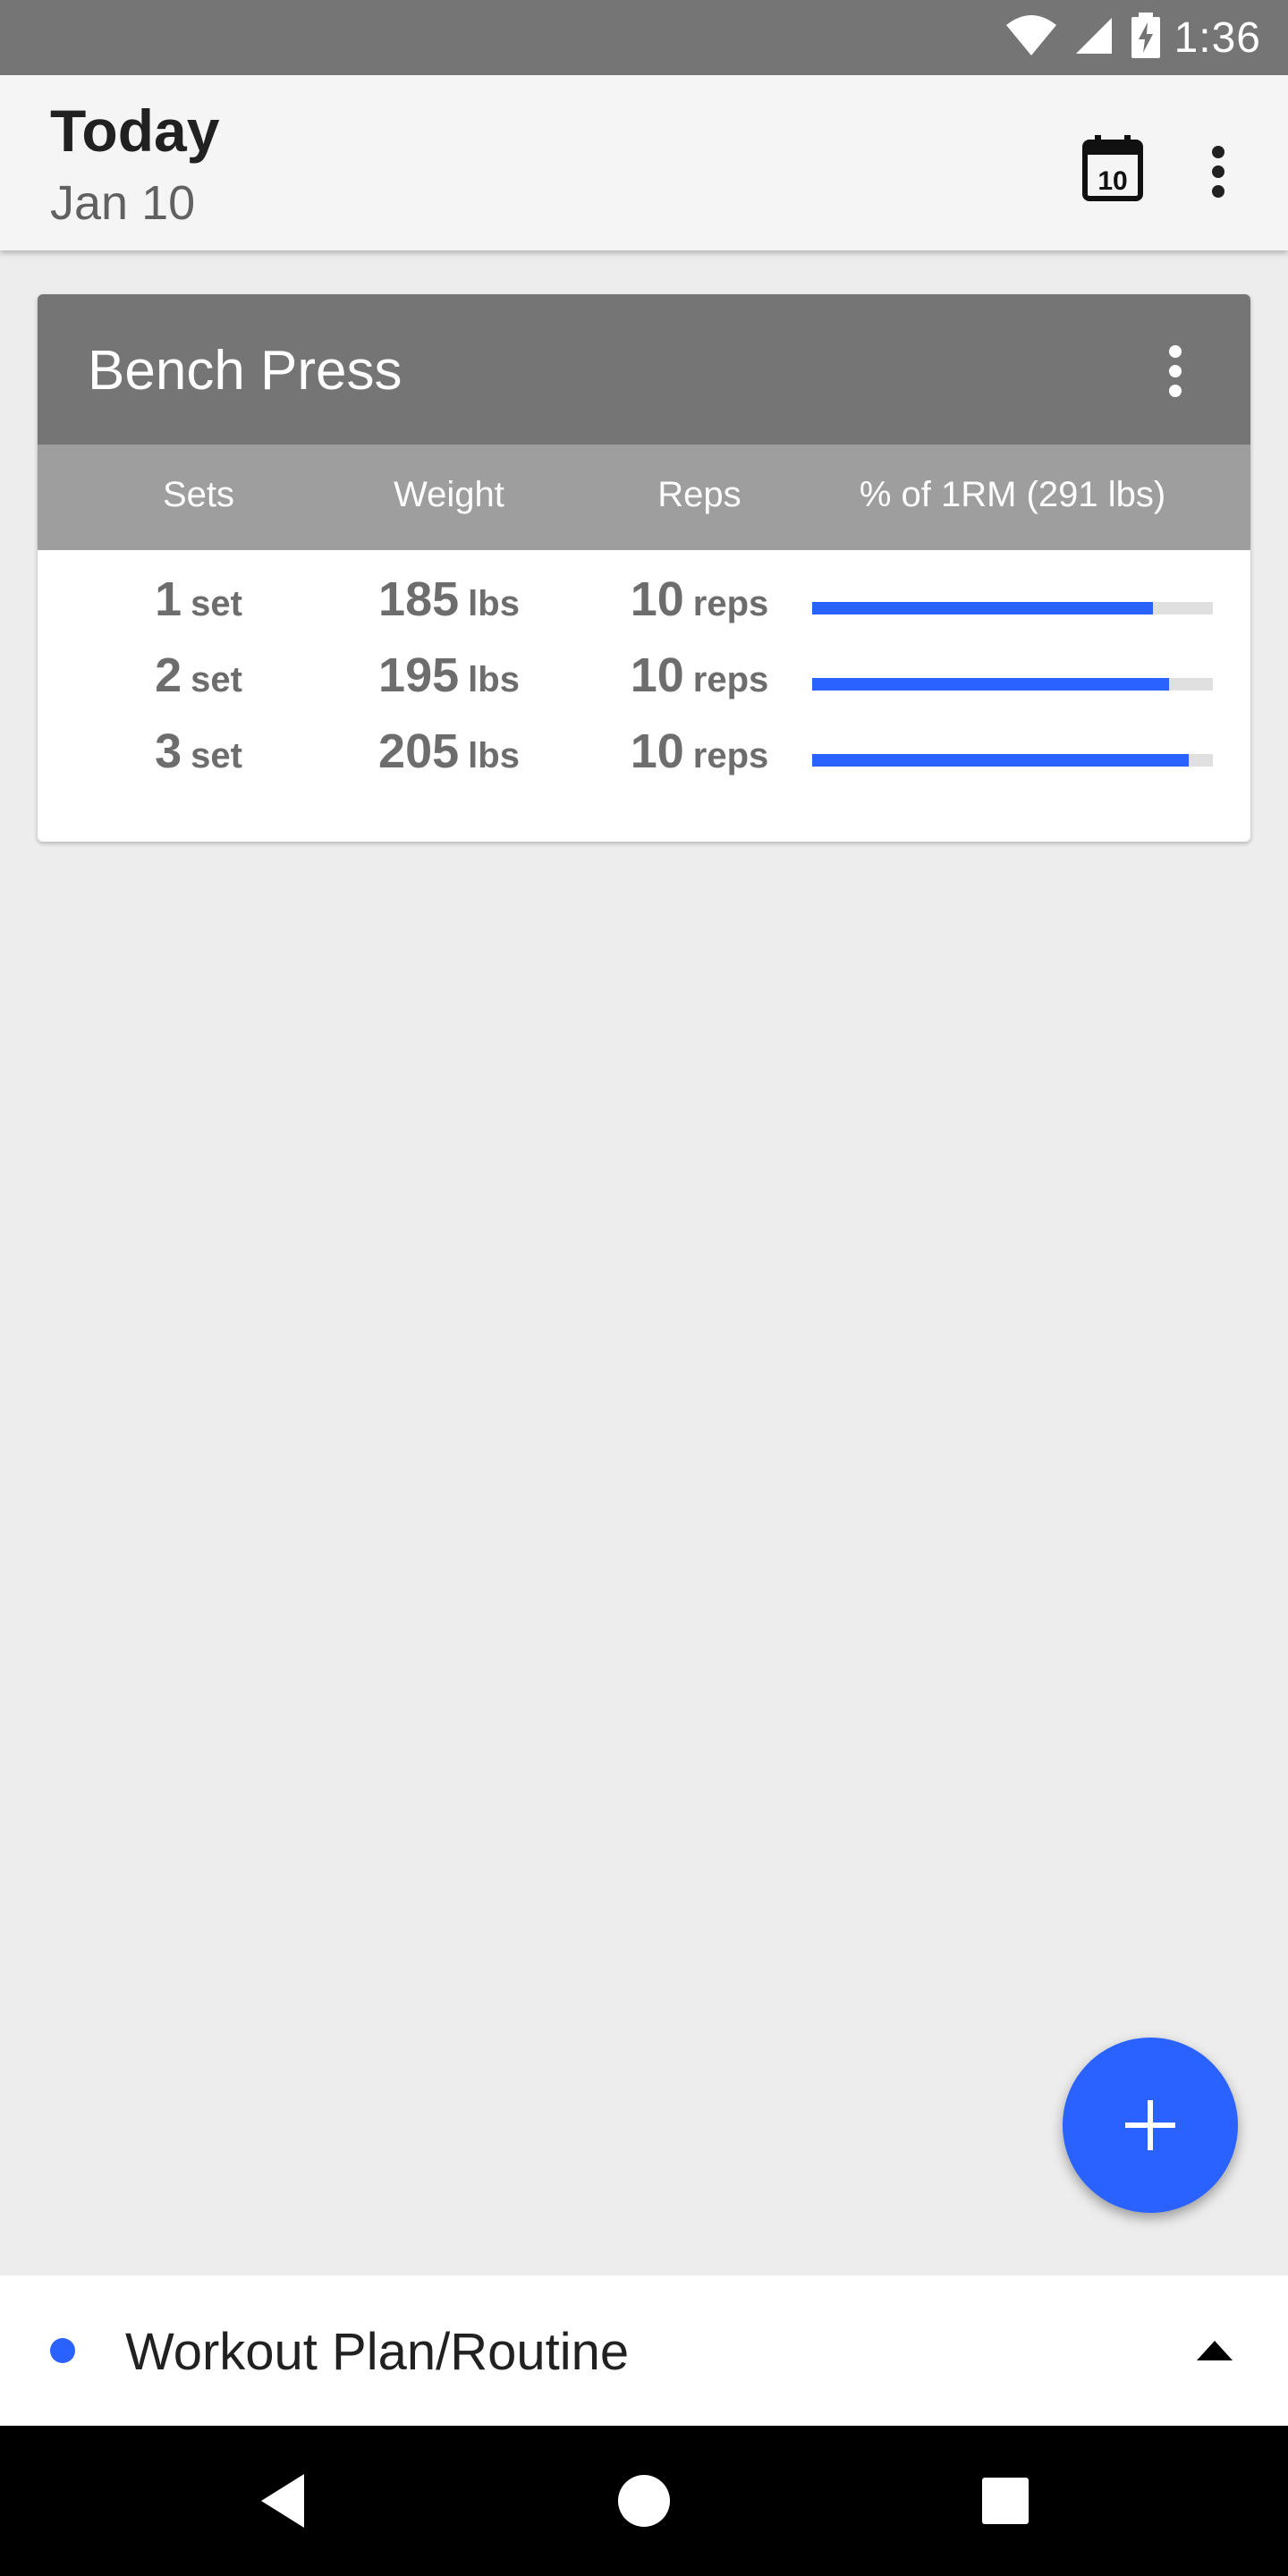 Image resolution: width=1288 pixels, height=2576 pixels. I want to click on status-dot, so click(62, 2350).